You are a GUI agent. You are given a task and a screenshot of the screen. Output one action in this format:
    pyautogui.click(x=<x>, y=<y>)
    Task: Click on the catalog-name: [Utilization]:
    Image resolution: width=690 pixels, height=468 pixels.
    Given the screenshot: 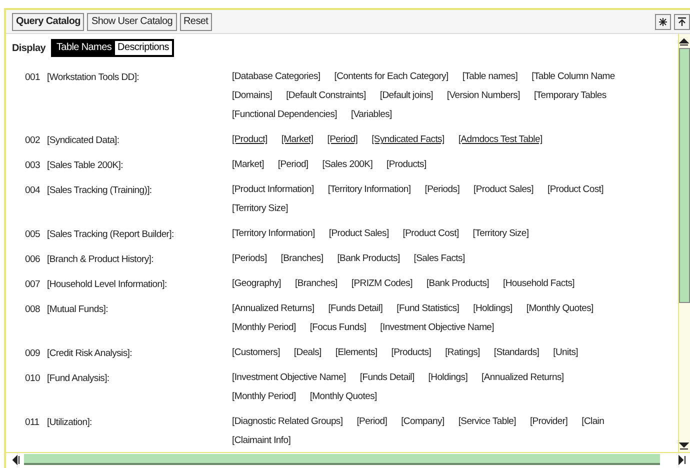 What is the action you would take?
    pyautogui.click(x=139, y=432)
    